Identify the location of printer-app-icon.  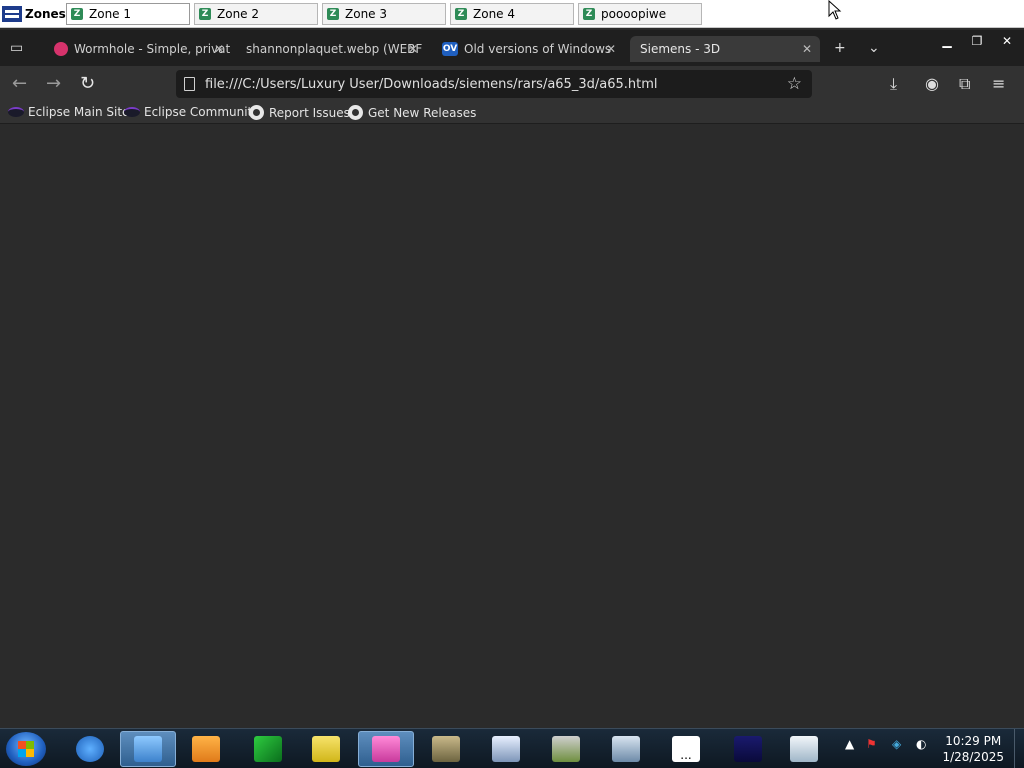
(566, 749).